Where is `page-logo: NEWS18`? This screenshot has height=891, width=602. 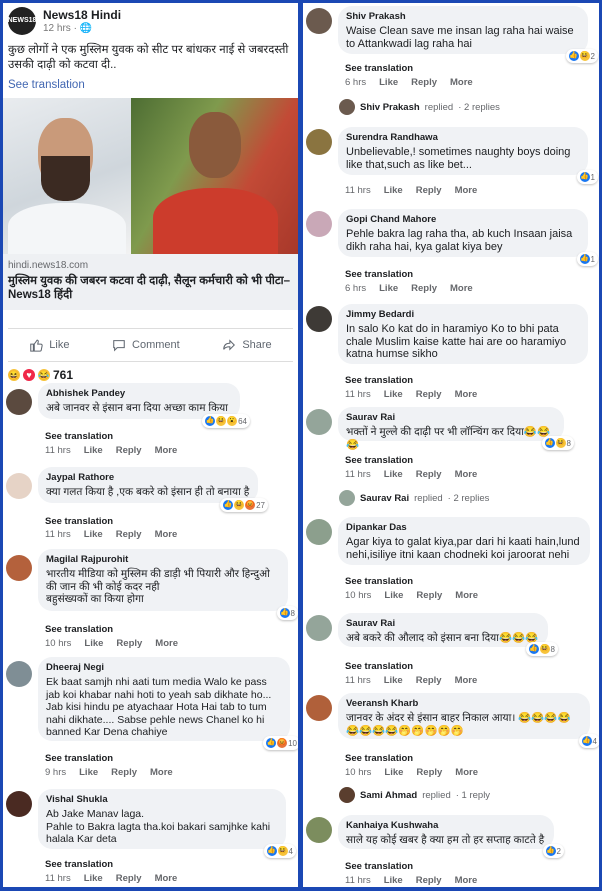
page-logo: NEWS18 is located at coordinates (22, 21).